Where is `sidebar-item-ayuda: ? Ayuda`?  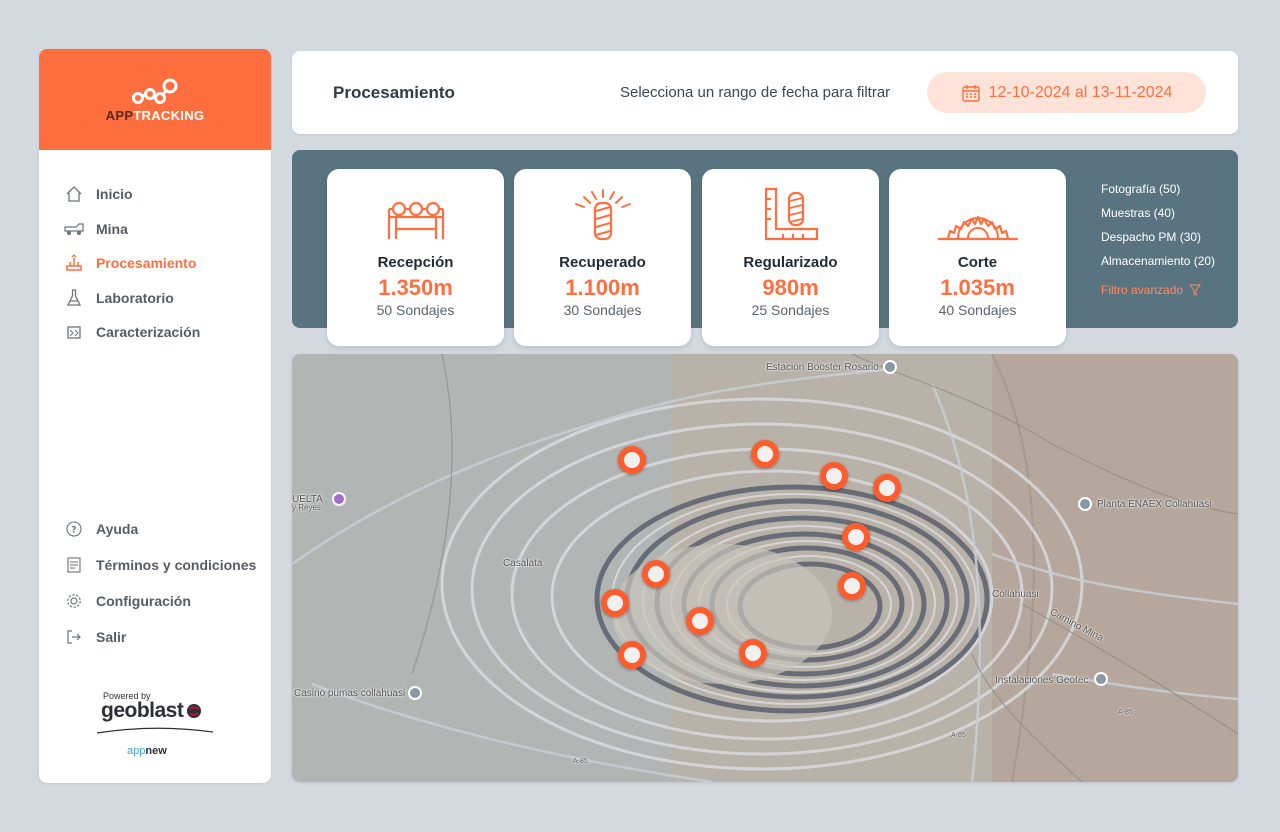 sidebar-item-ayuda: ? Ayuda is located at coordinates (160, 529).